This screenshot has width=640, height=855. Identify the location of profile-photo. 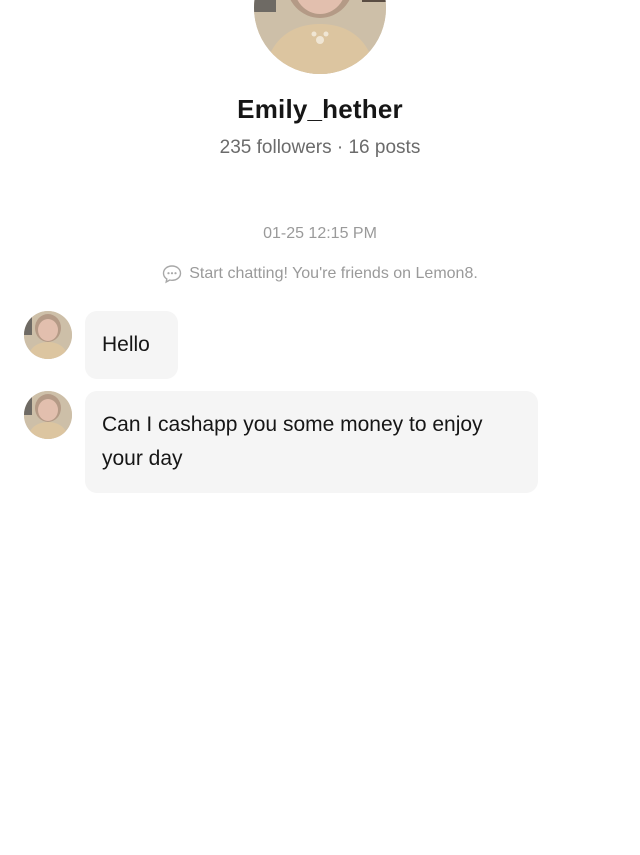
(320, 37).